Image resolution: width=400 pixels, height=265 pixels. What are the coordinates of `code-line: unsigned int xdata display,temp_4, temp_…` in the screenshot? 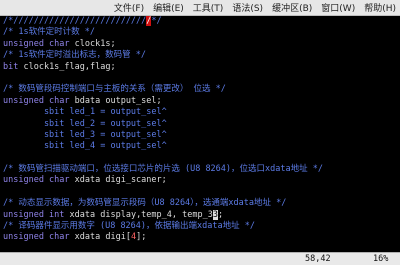 It's located at (113, 214).